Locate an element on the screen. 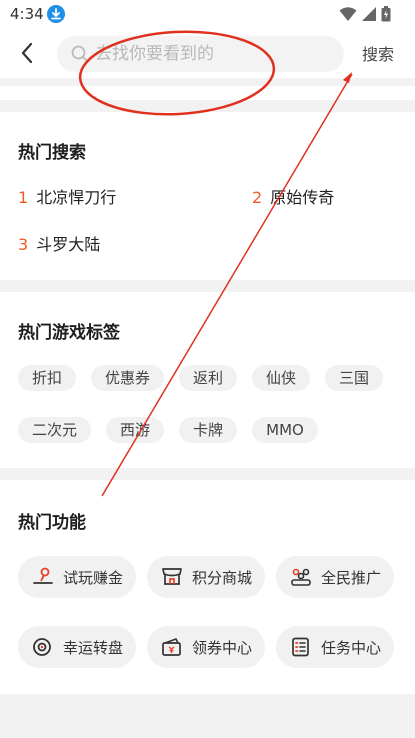 Image resolution: width=415 pixels, height=738 pixels. tag-chip: 返利 is located at coordinates (208, 378).